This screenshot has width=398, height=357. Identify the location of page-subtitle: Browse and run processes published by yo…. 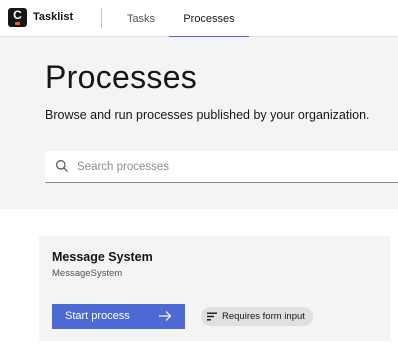
(207, 115).